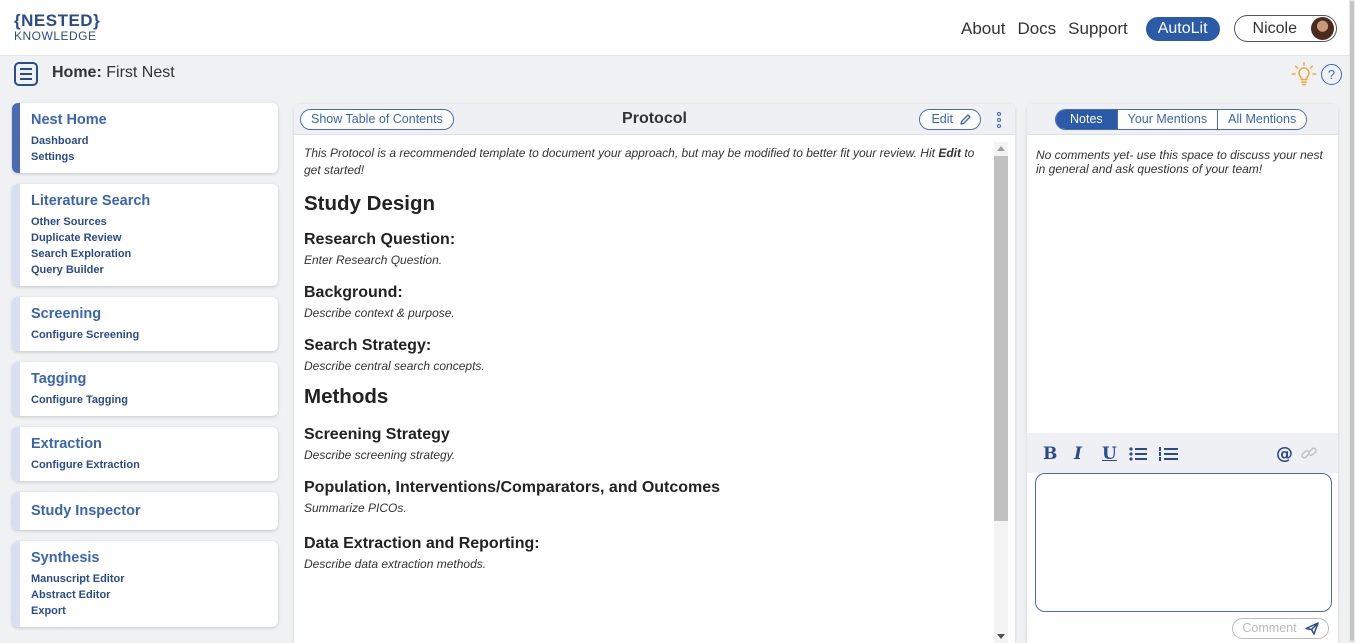  What do you see at coordinates (149, 379) in the screenshot?
I see `sidebar-item-tagging: Tagging` at bounding box center [149, 379].